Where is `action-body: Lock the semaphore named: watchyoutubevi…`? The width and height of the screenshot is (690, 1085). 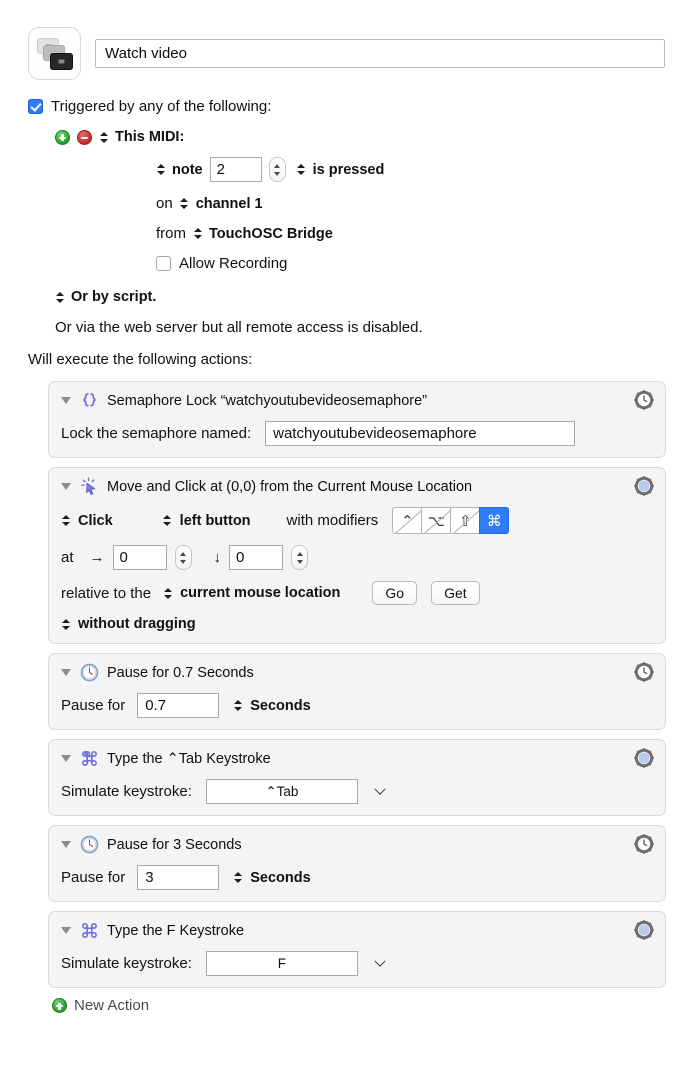 action-body: Lock the semaphore named: watchyoutubevi… is located at coordinates (357, 433).